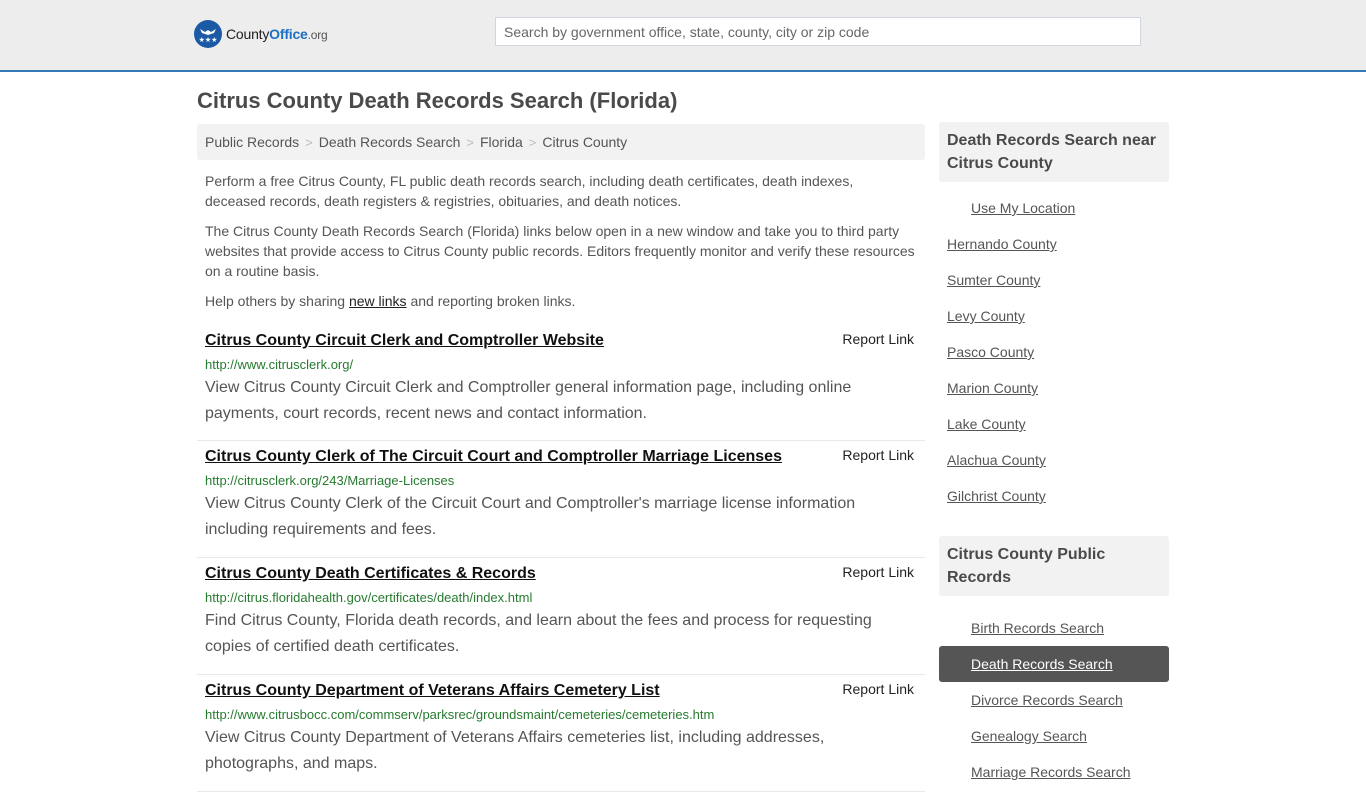  I want to click on genealogy-link: Genealogy Search, so click(1013, 736).